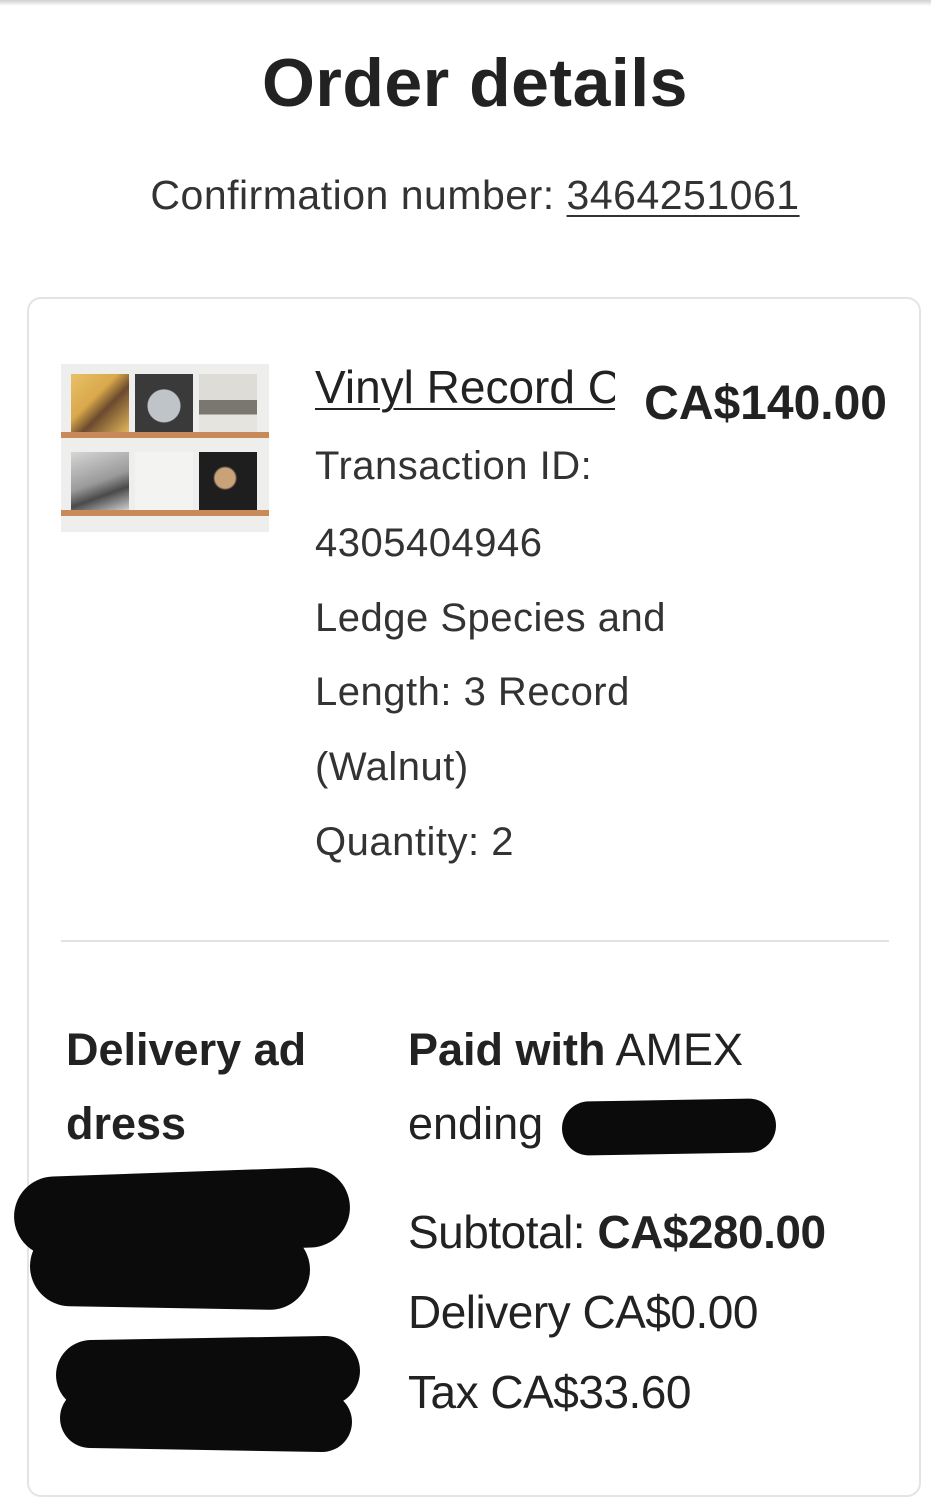 The height and width of the screenshot is (1497, 931). What do you see at coordinates (392, 767) in the screenshot?
I see `variation-line: (Walnut)` at bounding box center [392, 767].